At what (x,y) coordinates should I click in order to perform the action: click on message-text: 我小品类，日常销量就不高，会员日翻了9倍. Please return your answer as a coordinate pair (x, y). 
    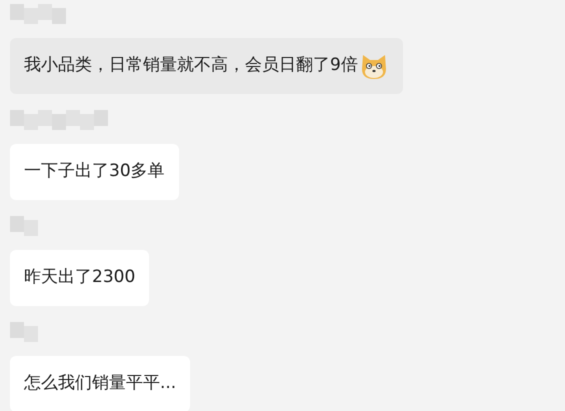
    Looking at the image, I should click on (191, 66).